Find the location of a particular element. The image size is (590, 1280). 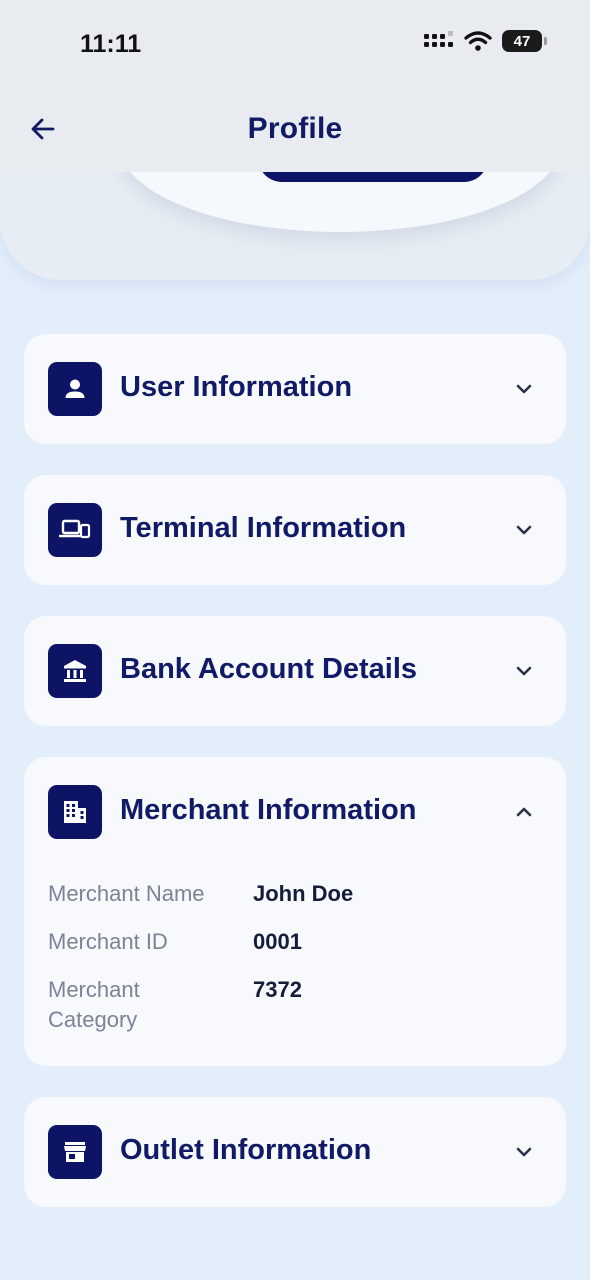

section-user-information: User Information is located at coordinates (295, 389).